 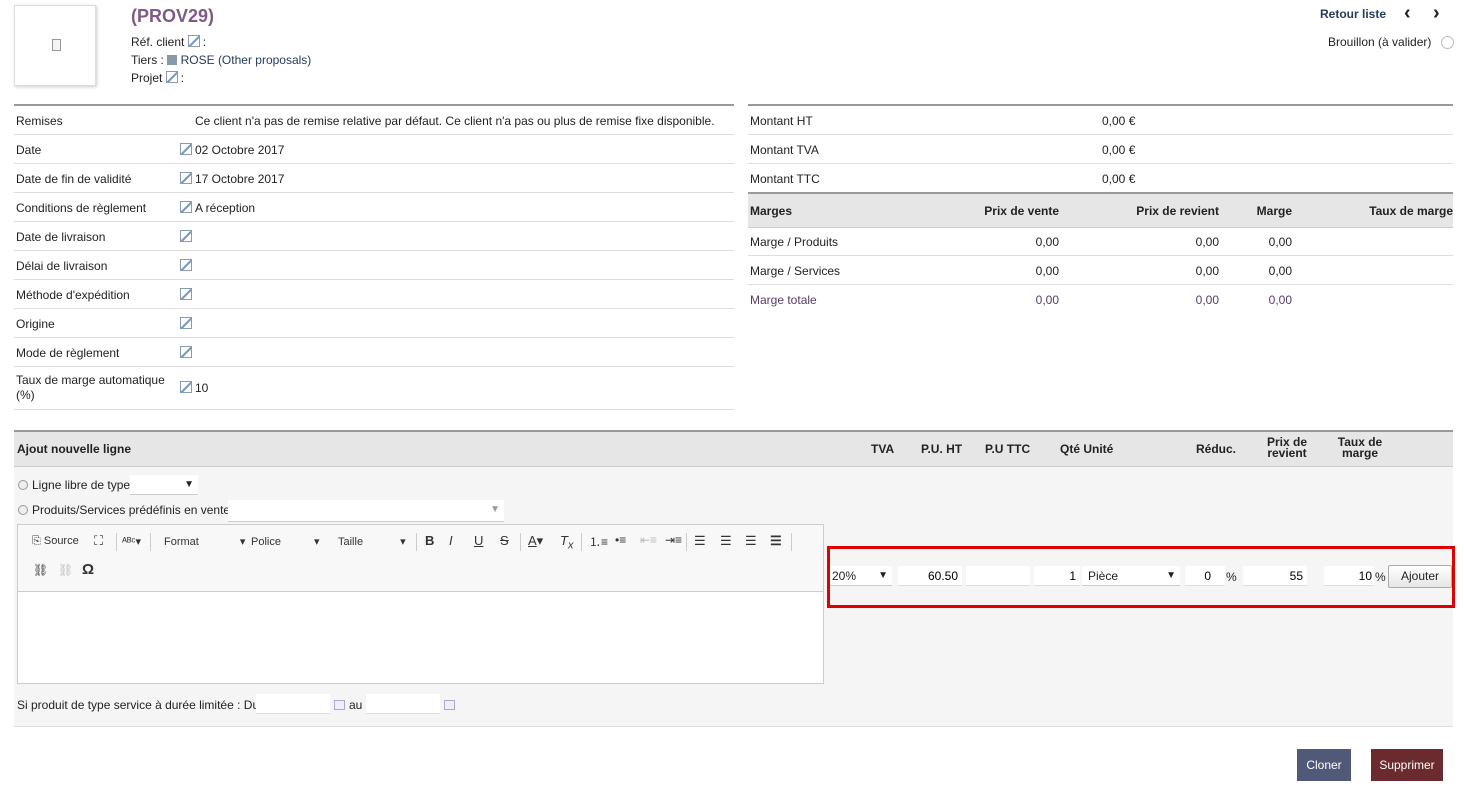 I want to click on underline-icon: U, so click(x=478, y=540).